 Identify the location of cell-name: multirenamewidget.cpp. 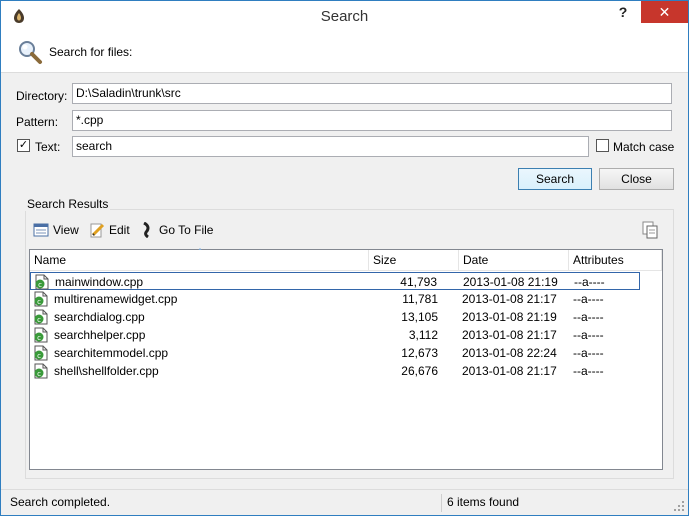
(116, 299).